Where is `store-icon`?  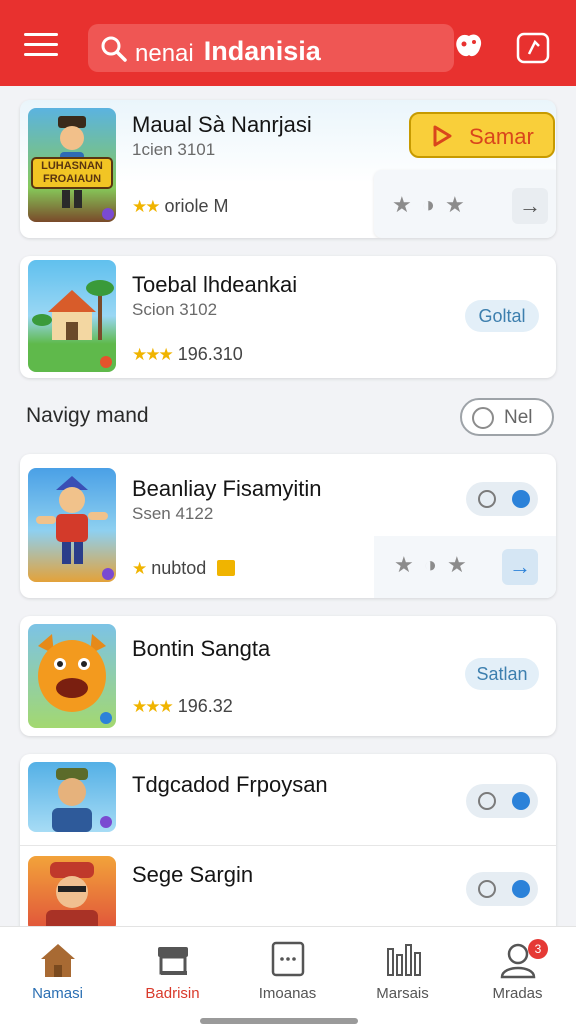
store-icon is located at coordinates (173, 961).